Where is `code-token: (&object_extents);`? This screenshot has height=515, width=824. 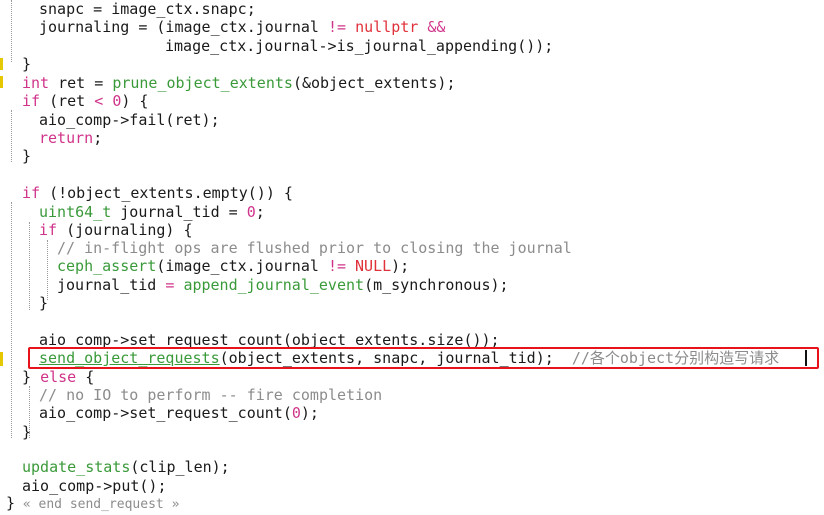 code-token: (&object_extents); is located at coordinates (374, 83).